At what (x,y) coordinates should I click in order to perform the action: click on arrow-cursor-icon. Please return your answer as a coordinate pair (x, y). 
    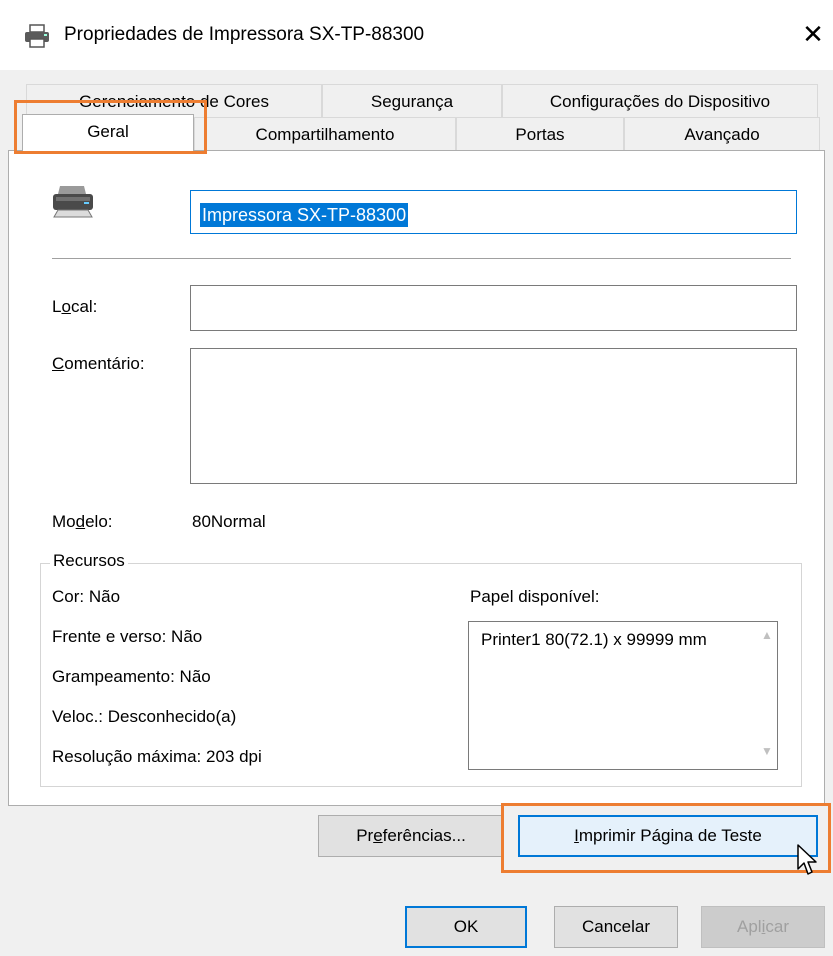
    Looking at the image, I should click on (807, 859).